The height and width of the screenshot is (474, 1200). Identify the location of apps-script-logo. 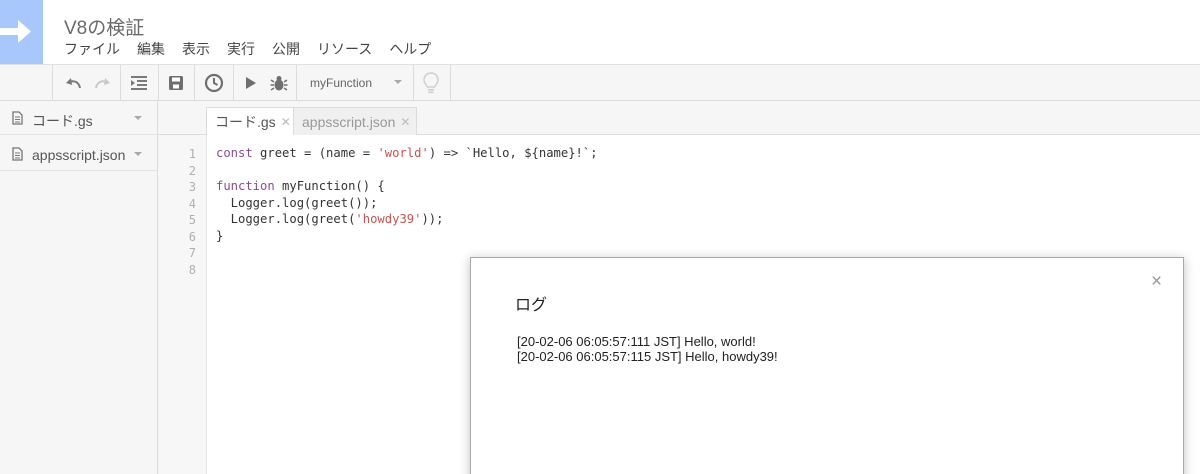
(21, 32).